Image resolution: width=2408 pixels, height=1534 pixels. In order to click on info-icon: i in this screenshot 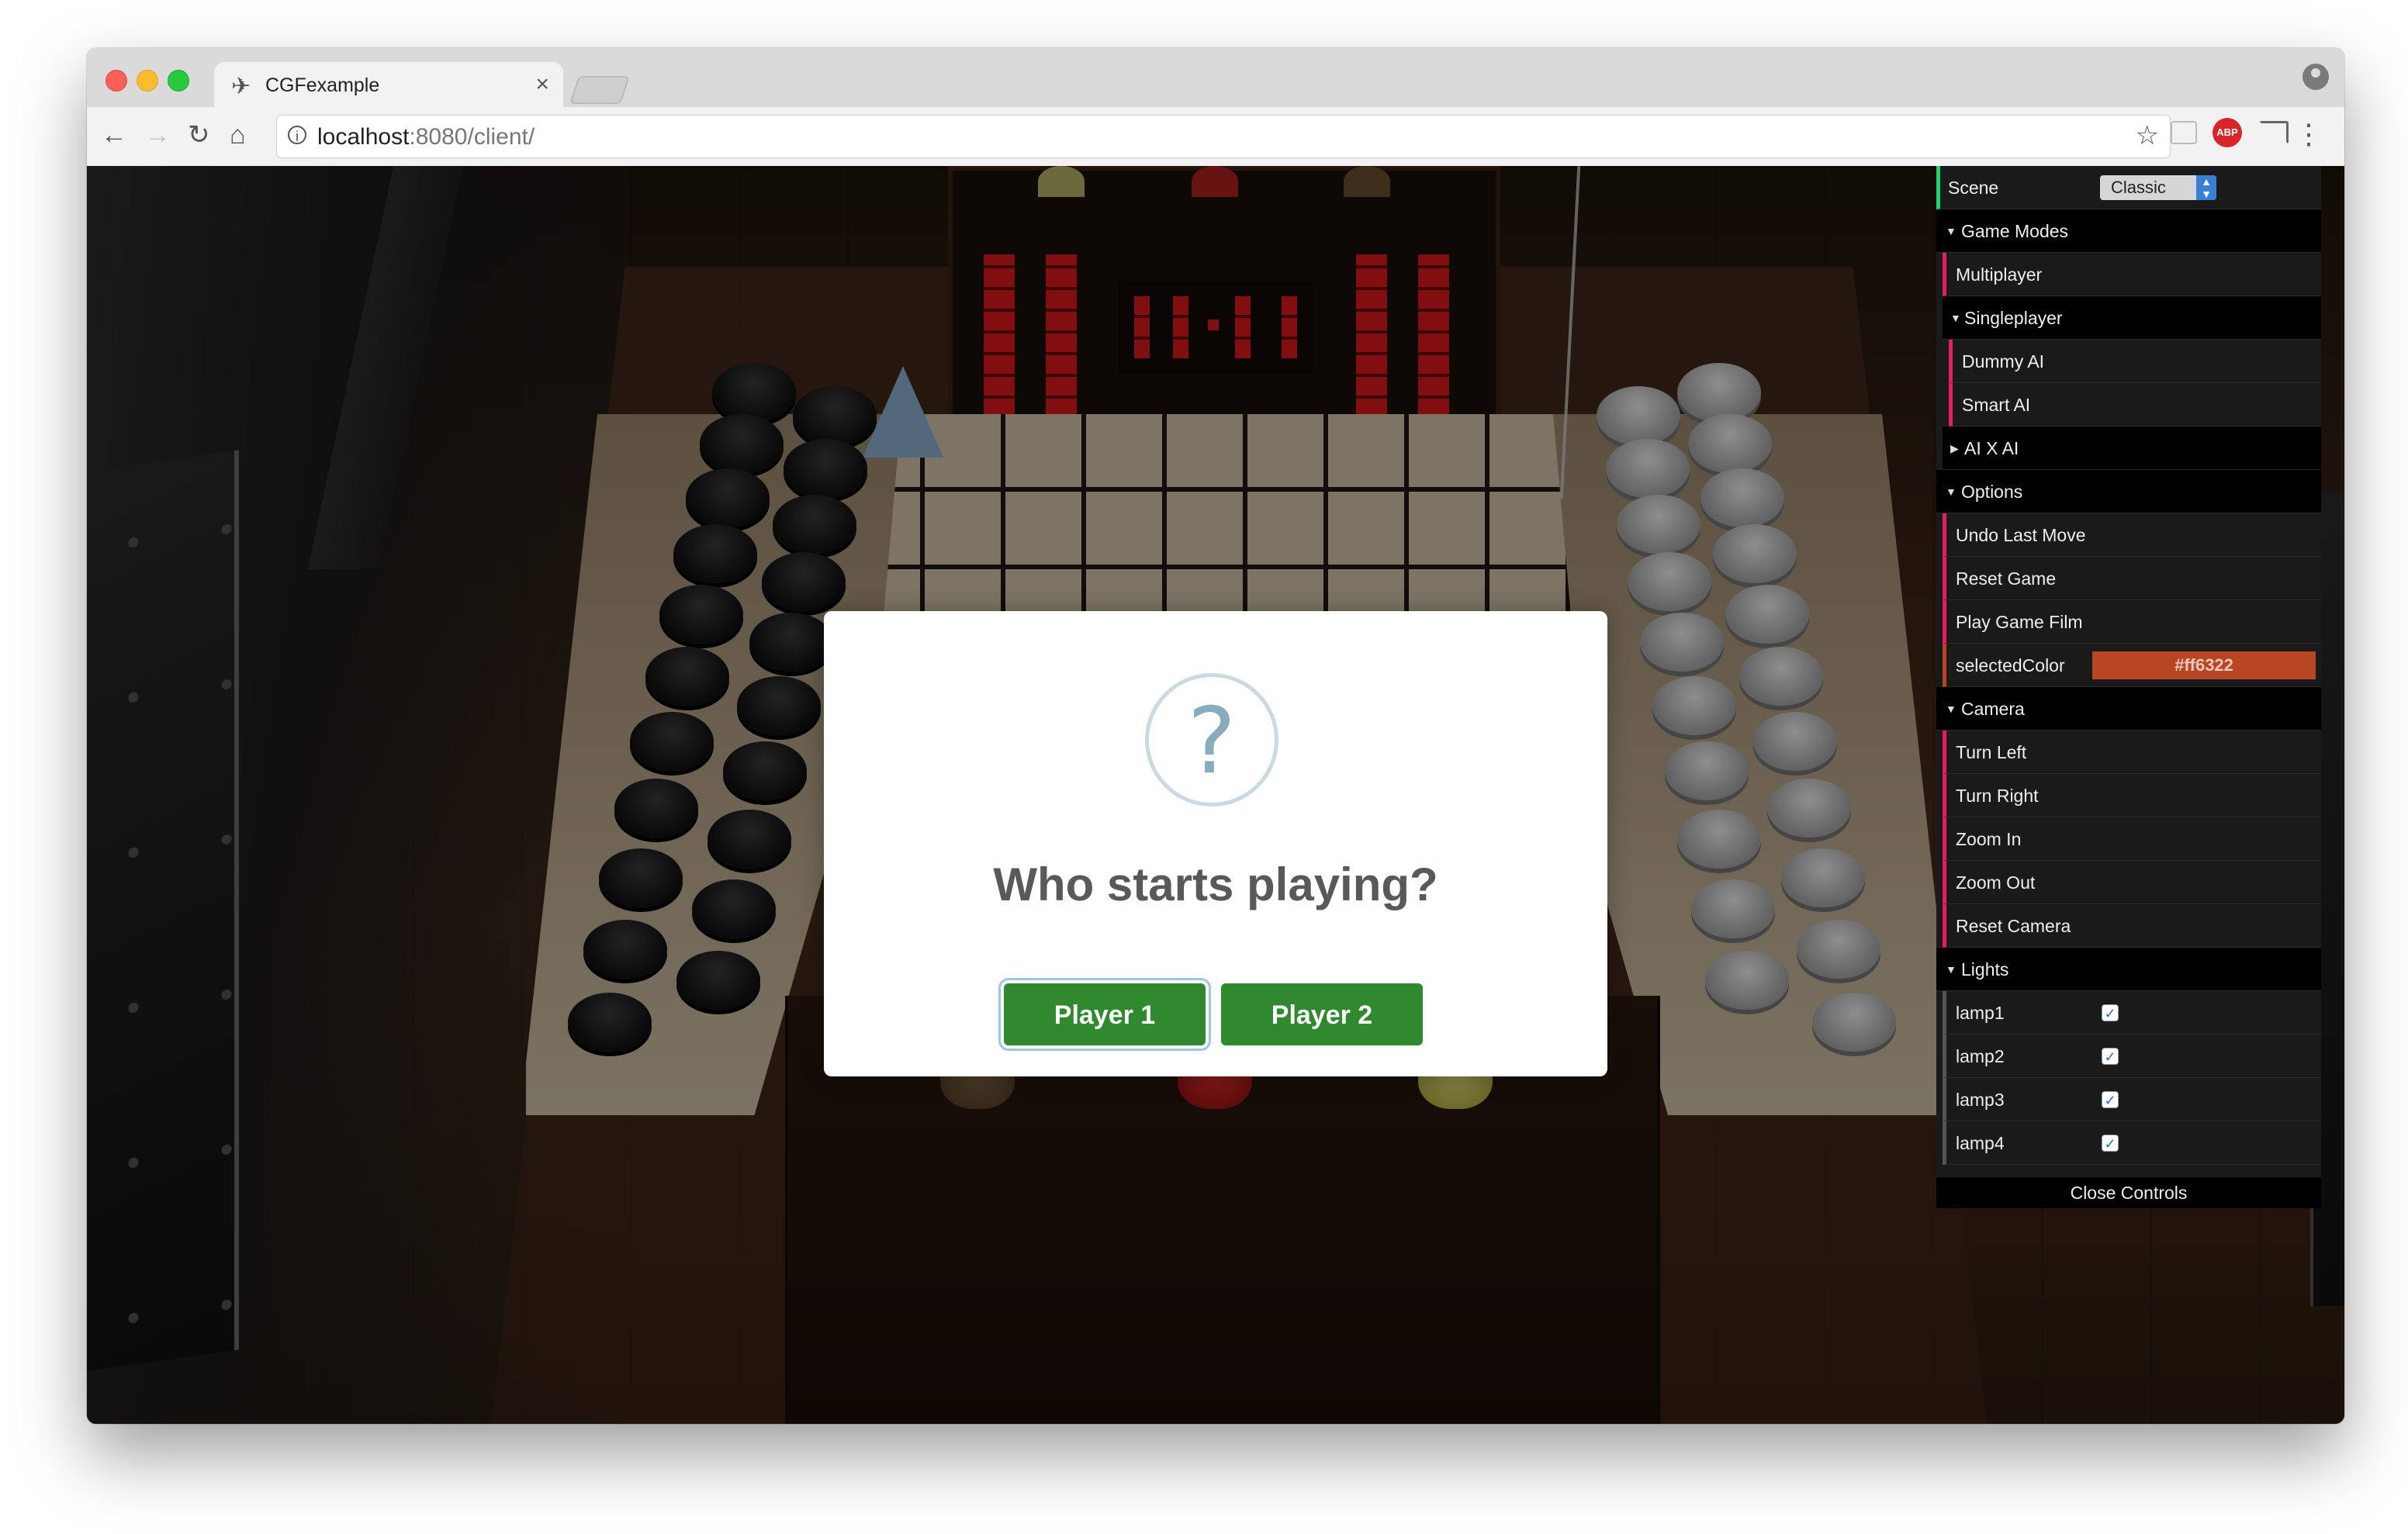, I will do `click(297, 135)`.